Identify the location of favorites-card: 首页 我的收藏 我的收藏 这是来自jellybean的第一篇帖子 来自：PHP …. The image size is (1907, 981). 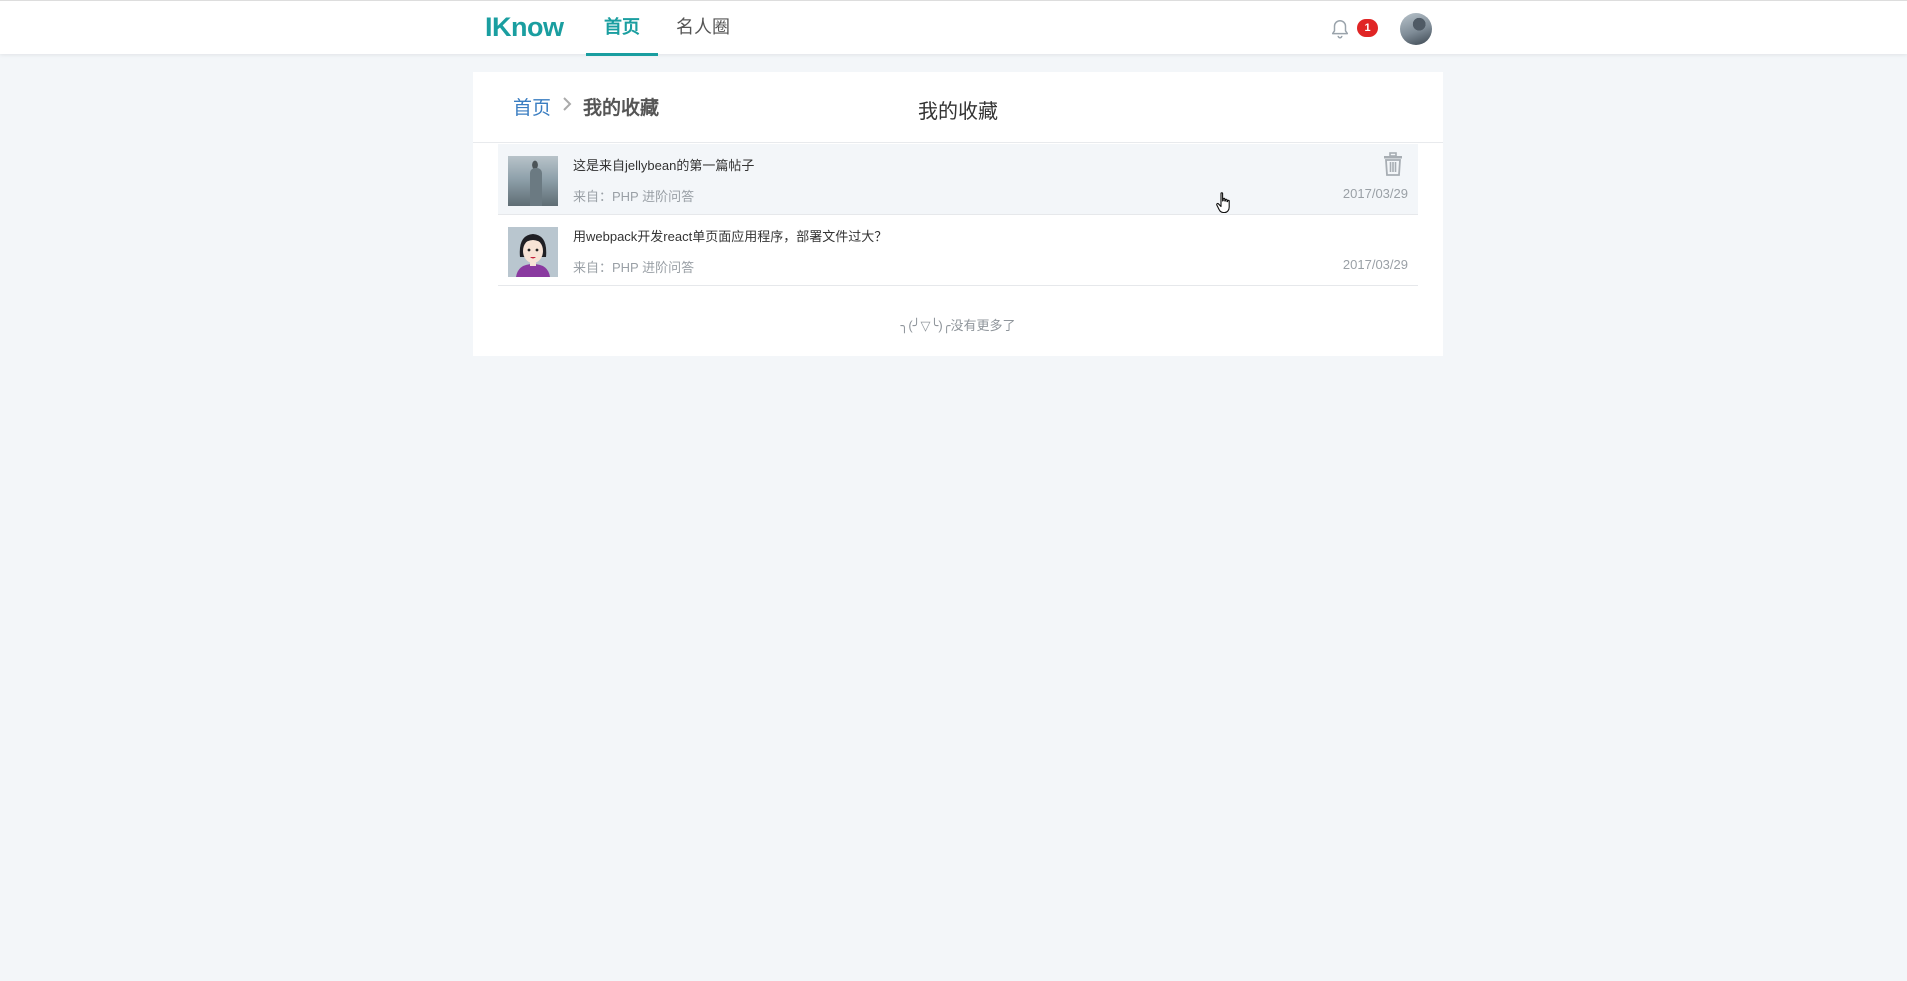
(958, 214).